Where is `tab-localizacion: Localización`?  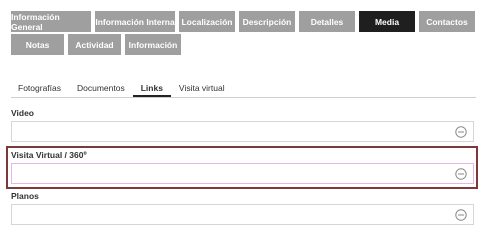
tab-localizacion: Localización is located at coordinates (207, 21).